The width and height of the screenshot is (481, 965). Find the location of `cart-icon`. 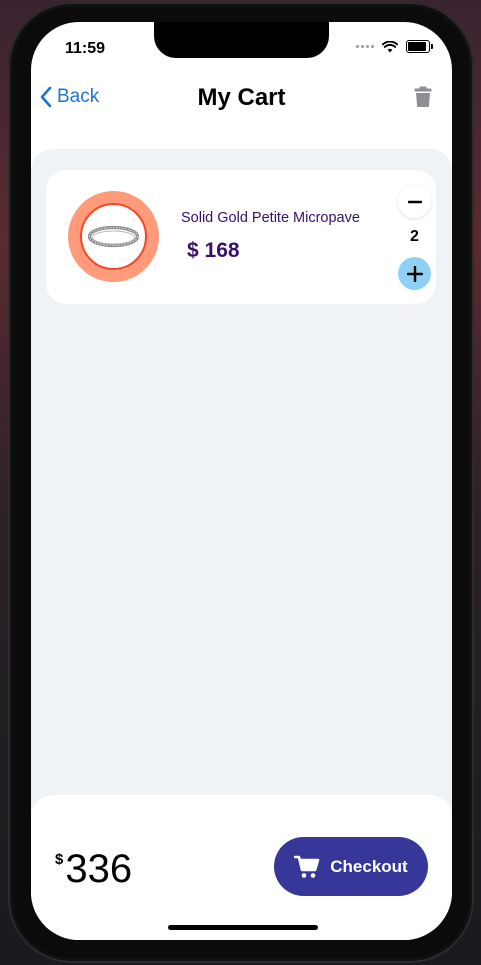

cart-icon is located at coordinates (307, 866).